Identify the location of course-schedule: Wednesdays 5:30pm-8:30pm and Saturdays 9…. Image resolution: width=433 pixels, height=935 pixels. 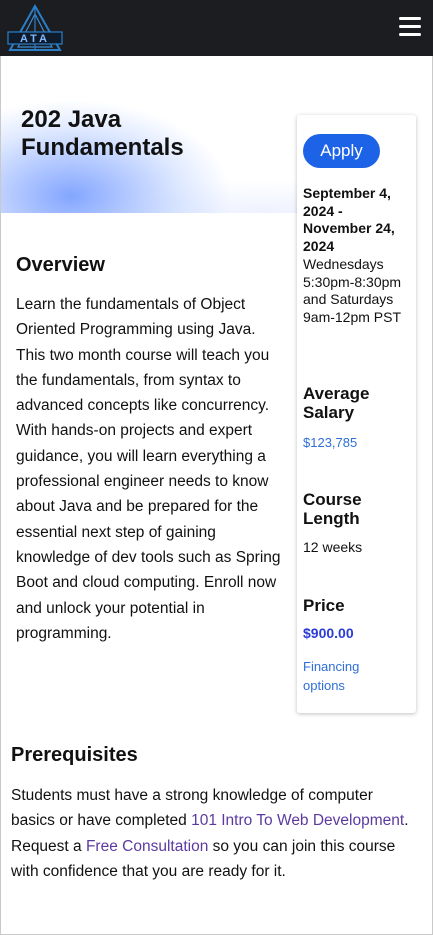
(352, 290).